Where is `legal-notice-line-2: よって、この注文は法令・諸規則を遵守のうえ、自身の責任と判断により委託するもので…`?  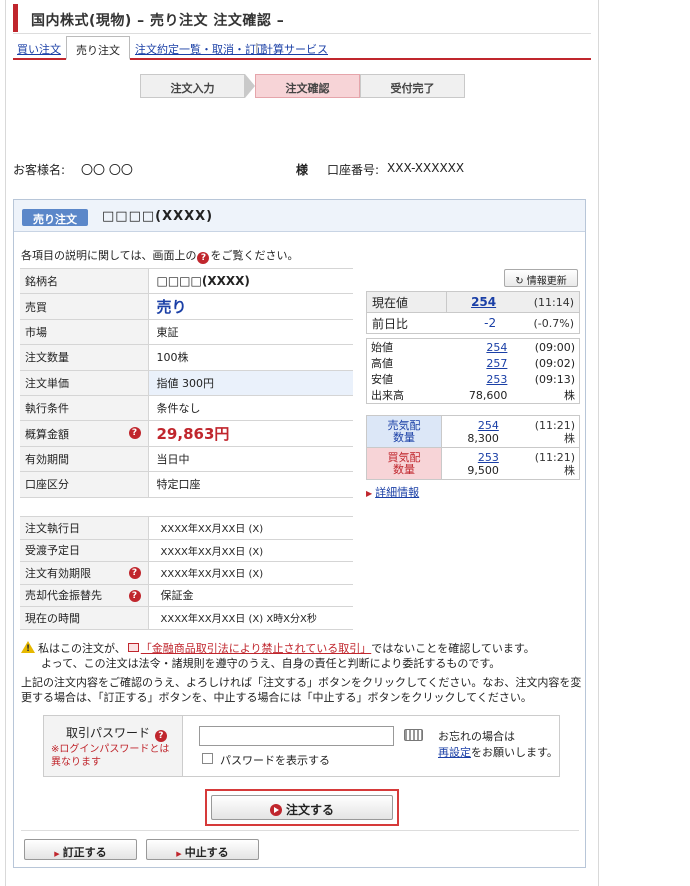 legal-notice-line-2: よって、この注文は法令・諸規則を遵守のうえ、自身の責任と判断により委託するもので… is located at coordinates (271, 663).